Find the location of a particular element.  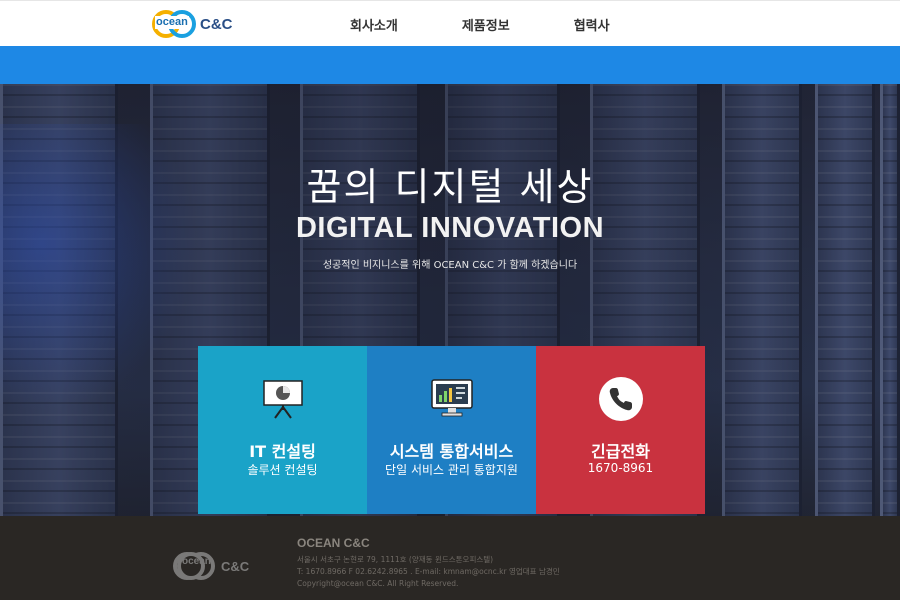

footer-logo-rings-icon: ocean is located at coordinates (194, 566).